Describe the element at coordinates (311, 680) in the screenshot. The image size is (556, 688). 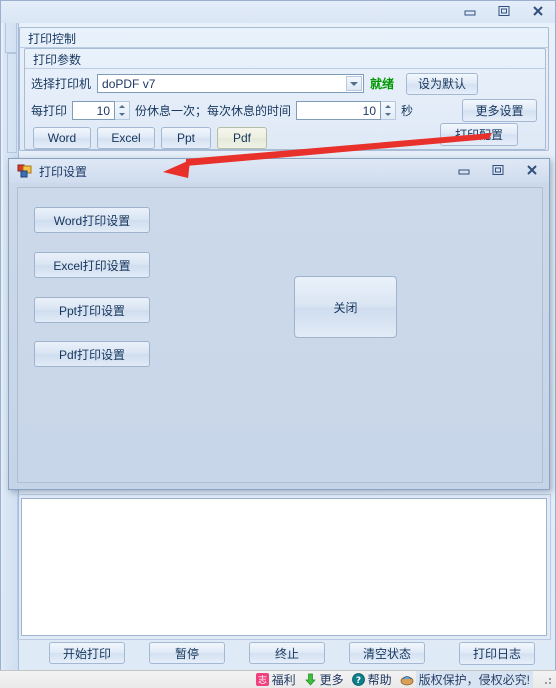
I see `download-arrow-icon` at that location.